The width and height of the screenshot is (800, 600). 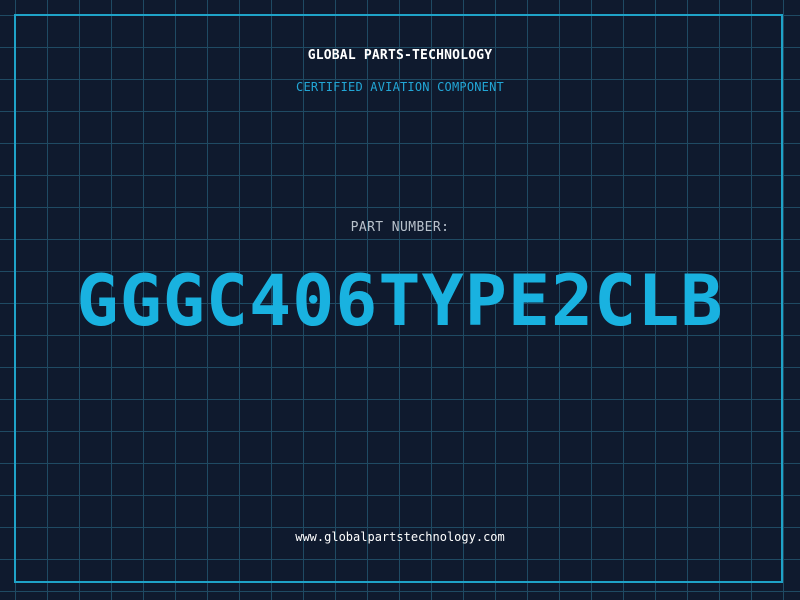 I want to click on part-number-label: PART NUMBER:, so click(x=400, y=227).